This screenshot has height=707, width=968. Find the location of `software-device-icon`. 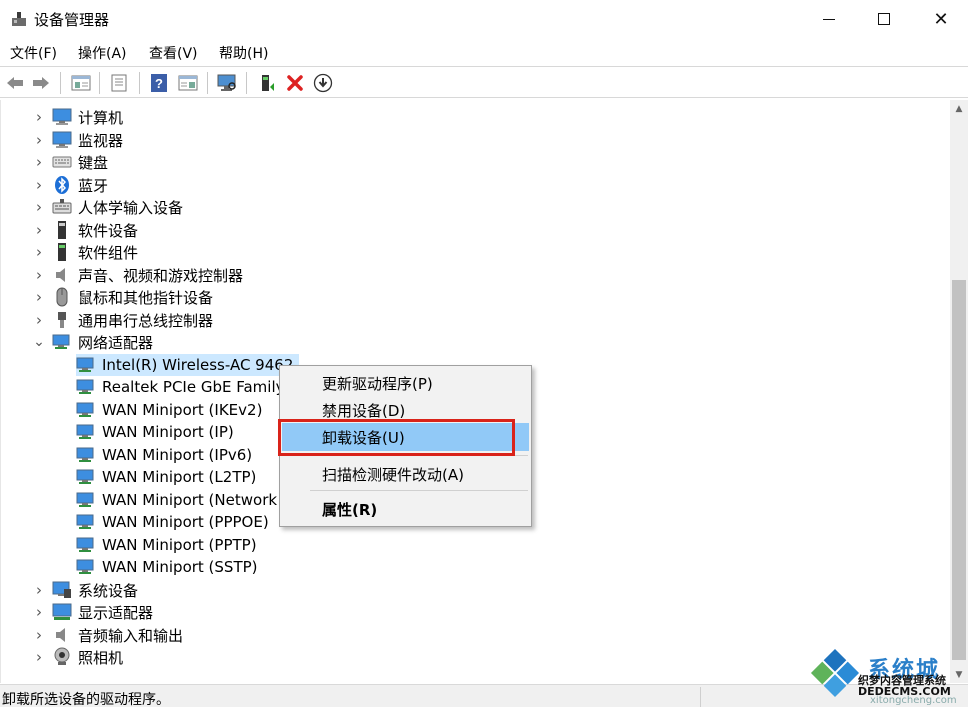

software-device-icon is located at coordinates (62, 230).